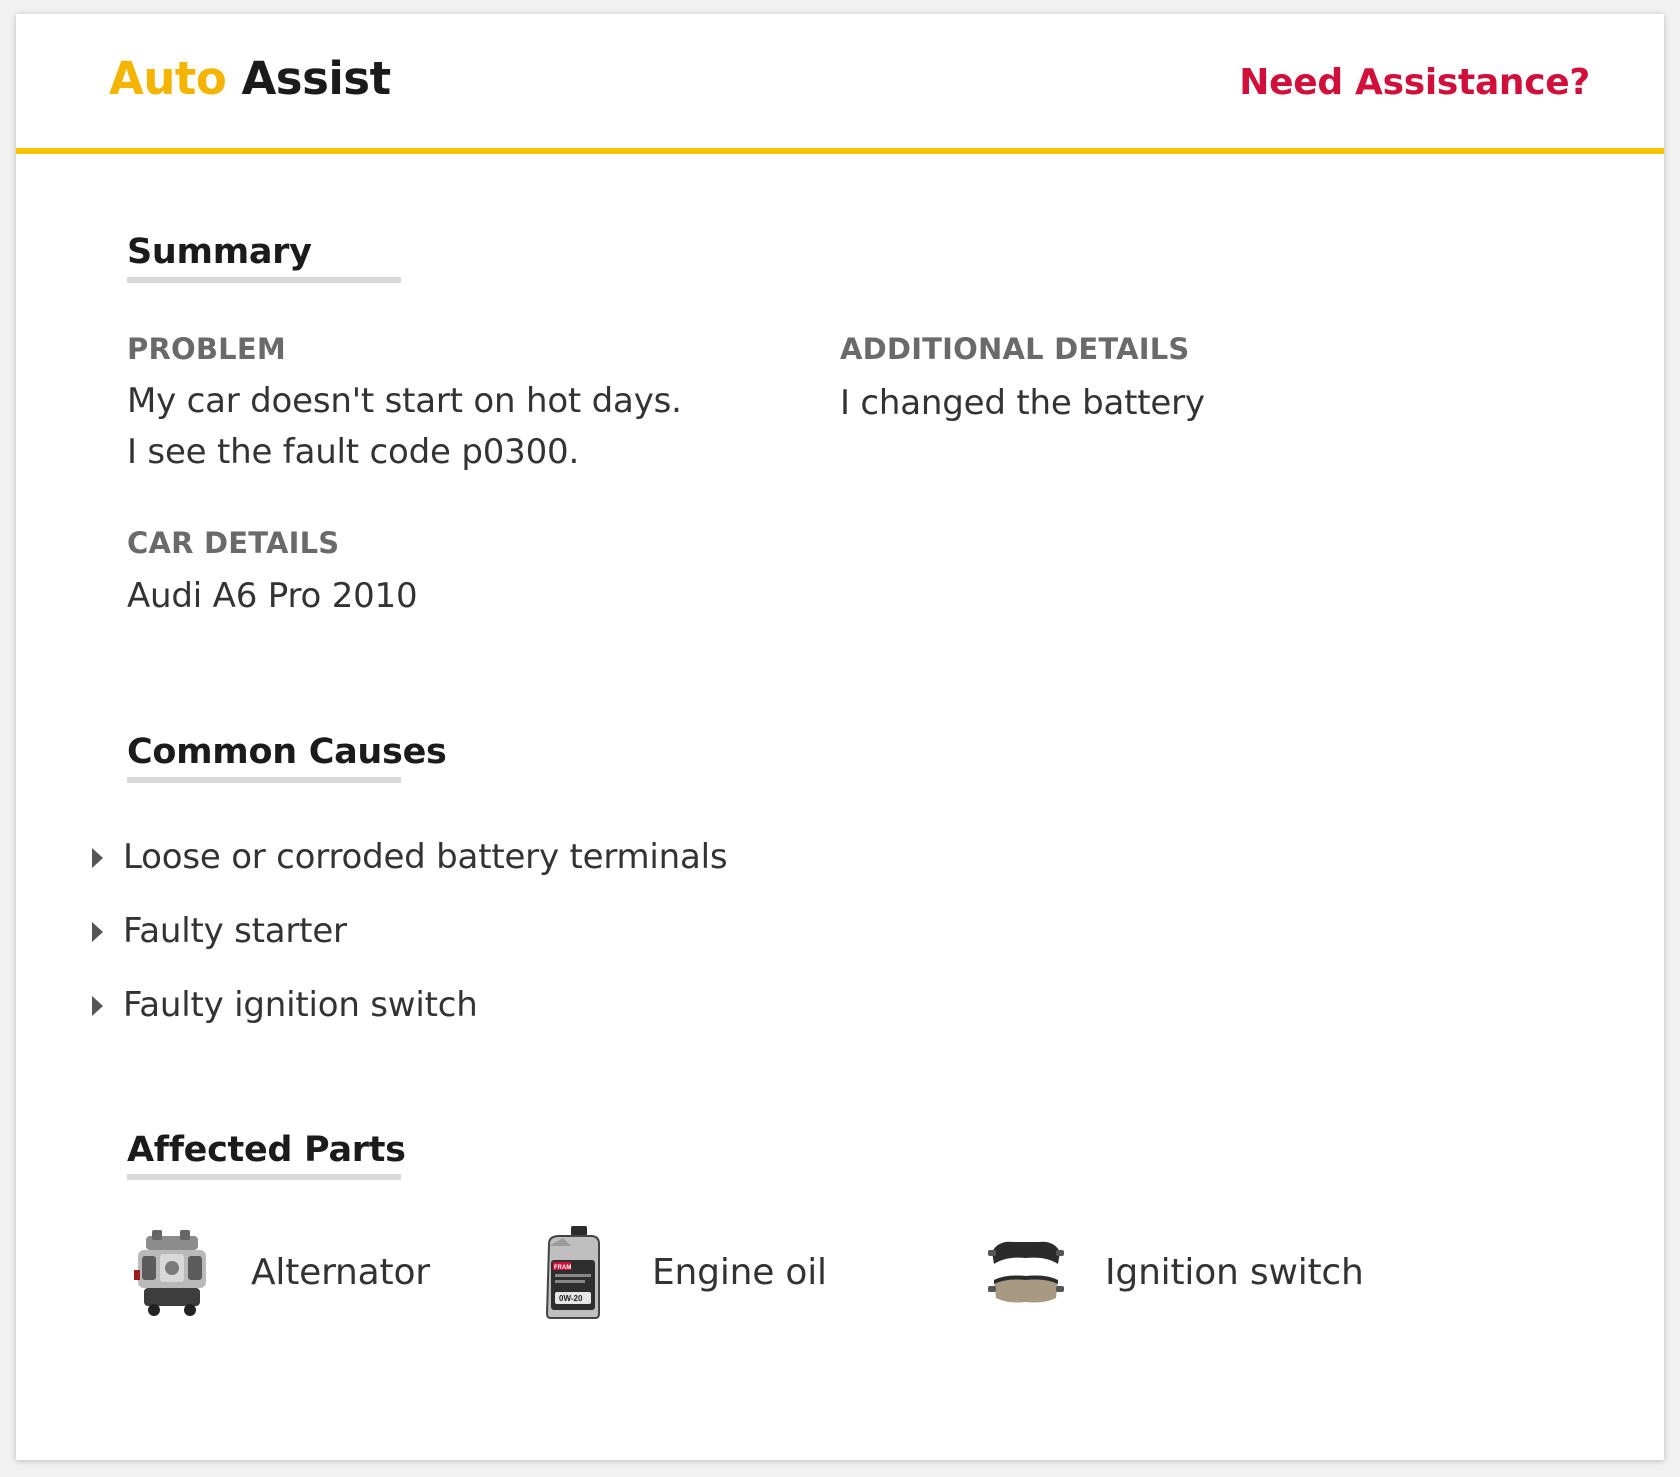  I want to click on affected-parts-heading: Affected Parts, so click(266, 1150).